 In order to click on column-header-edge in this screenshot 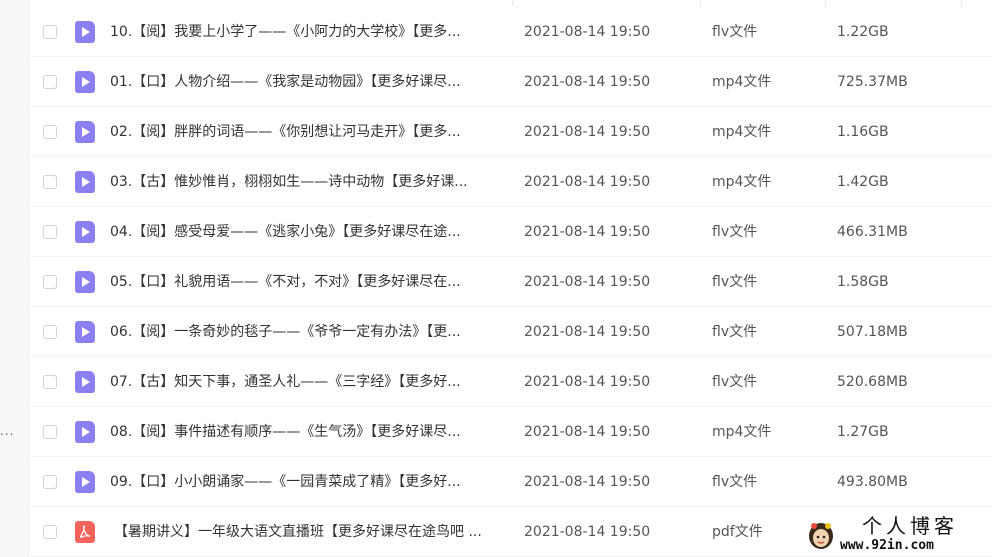, I will do `click(510, 3)`.